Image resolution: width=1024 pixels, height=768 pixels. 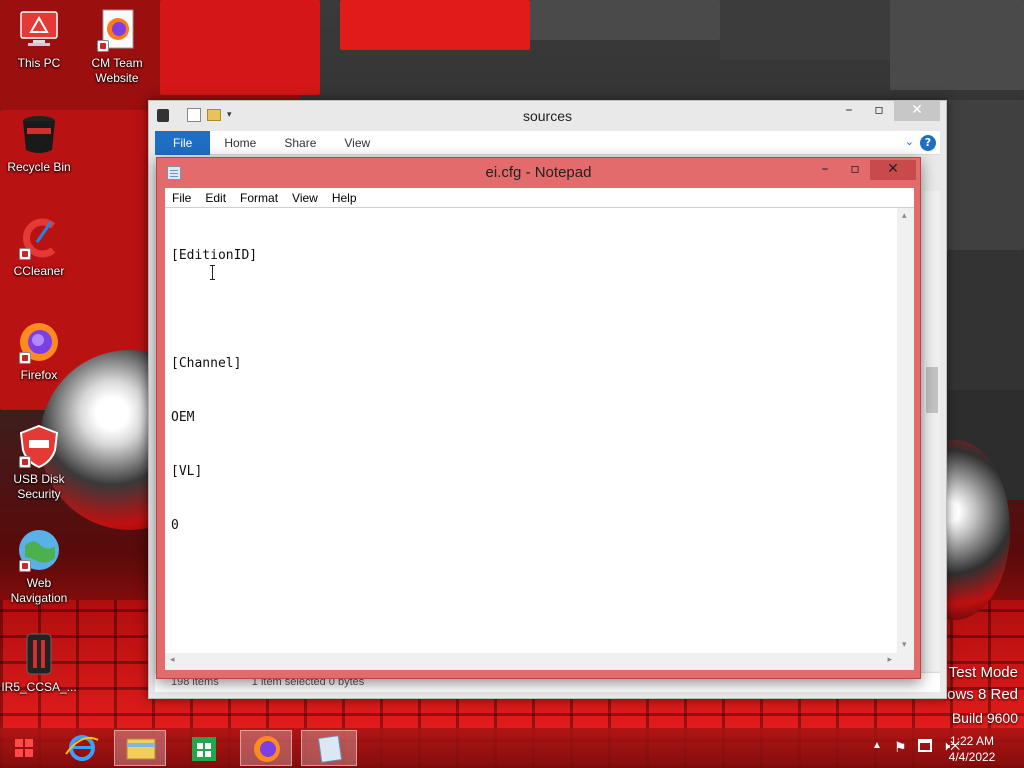 I want to click on network-icon, so click(x=925, y=745).